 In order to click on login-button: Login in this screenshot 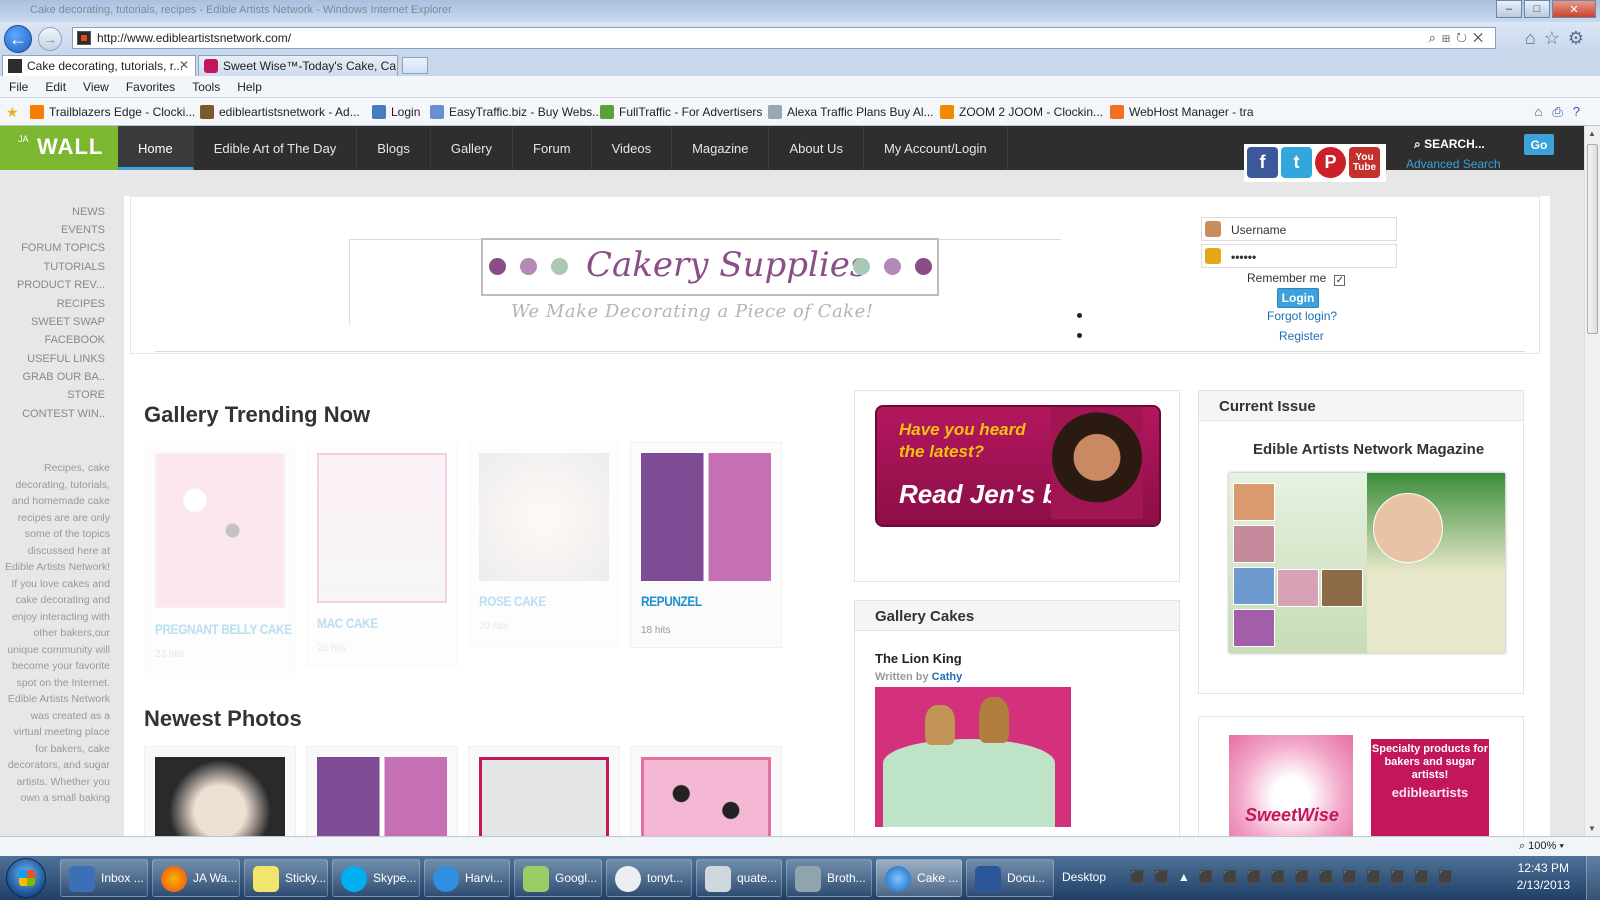, I will do `click(1298, 298)`.